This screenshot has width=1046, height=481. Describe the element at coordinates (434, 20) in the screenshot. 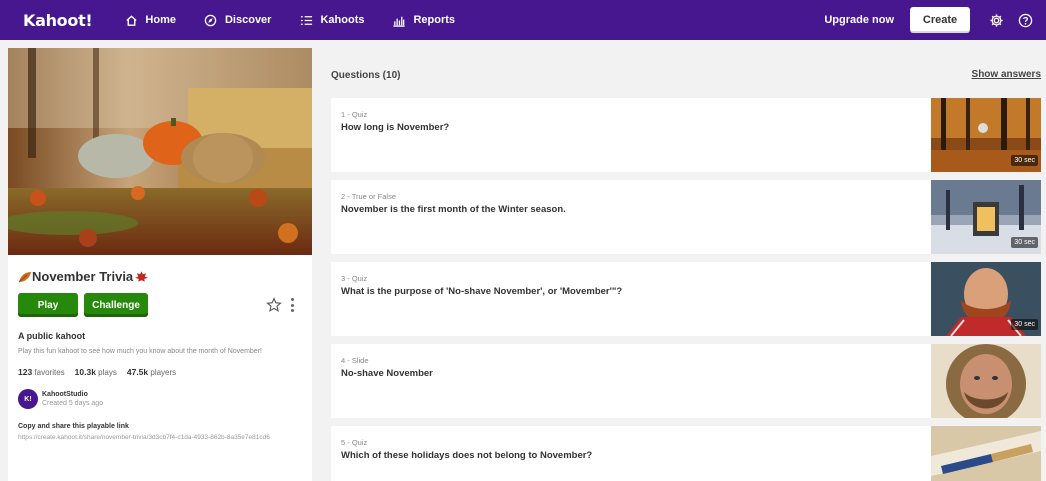

I see `nav-reports-label: Reports` at that location.